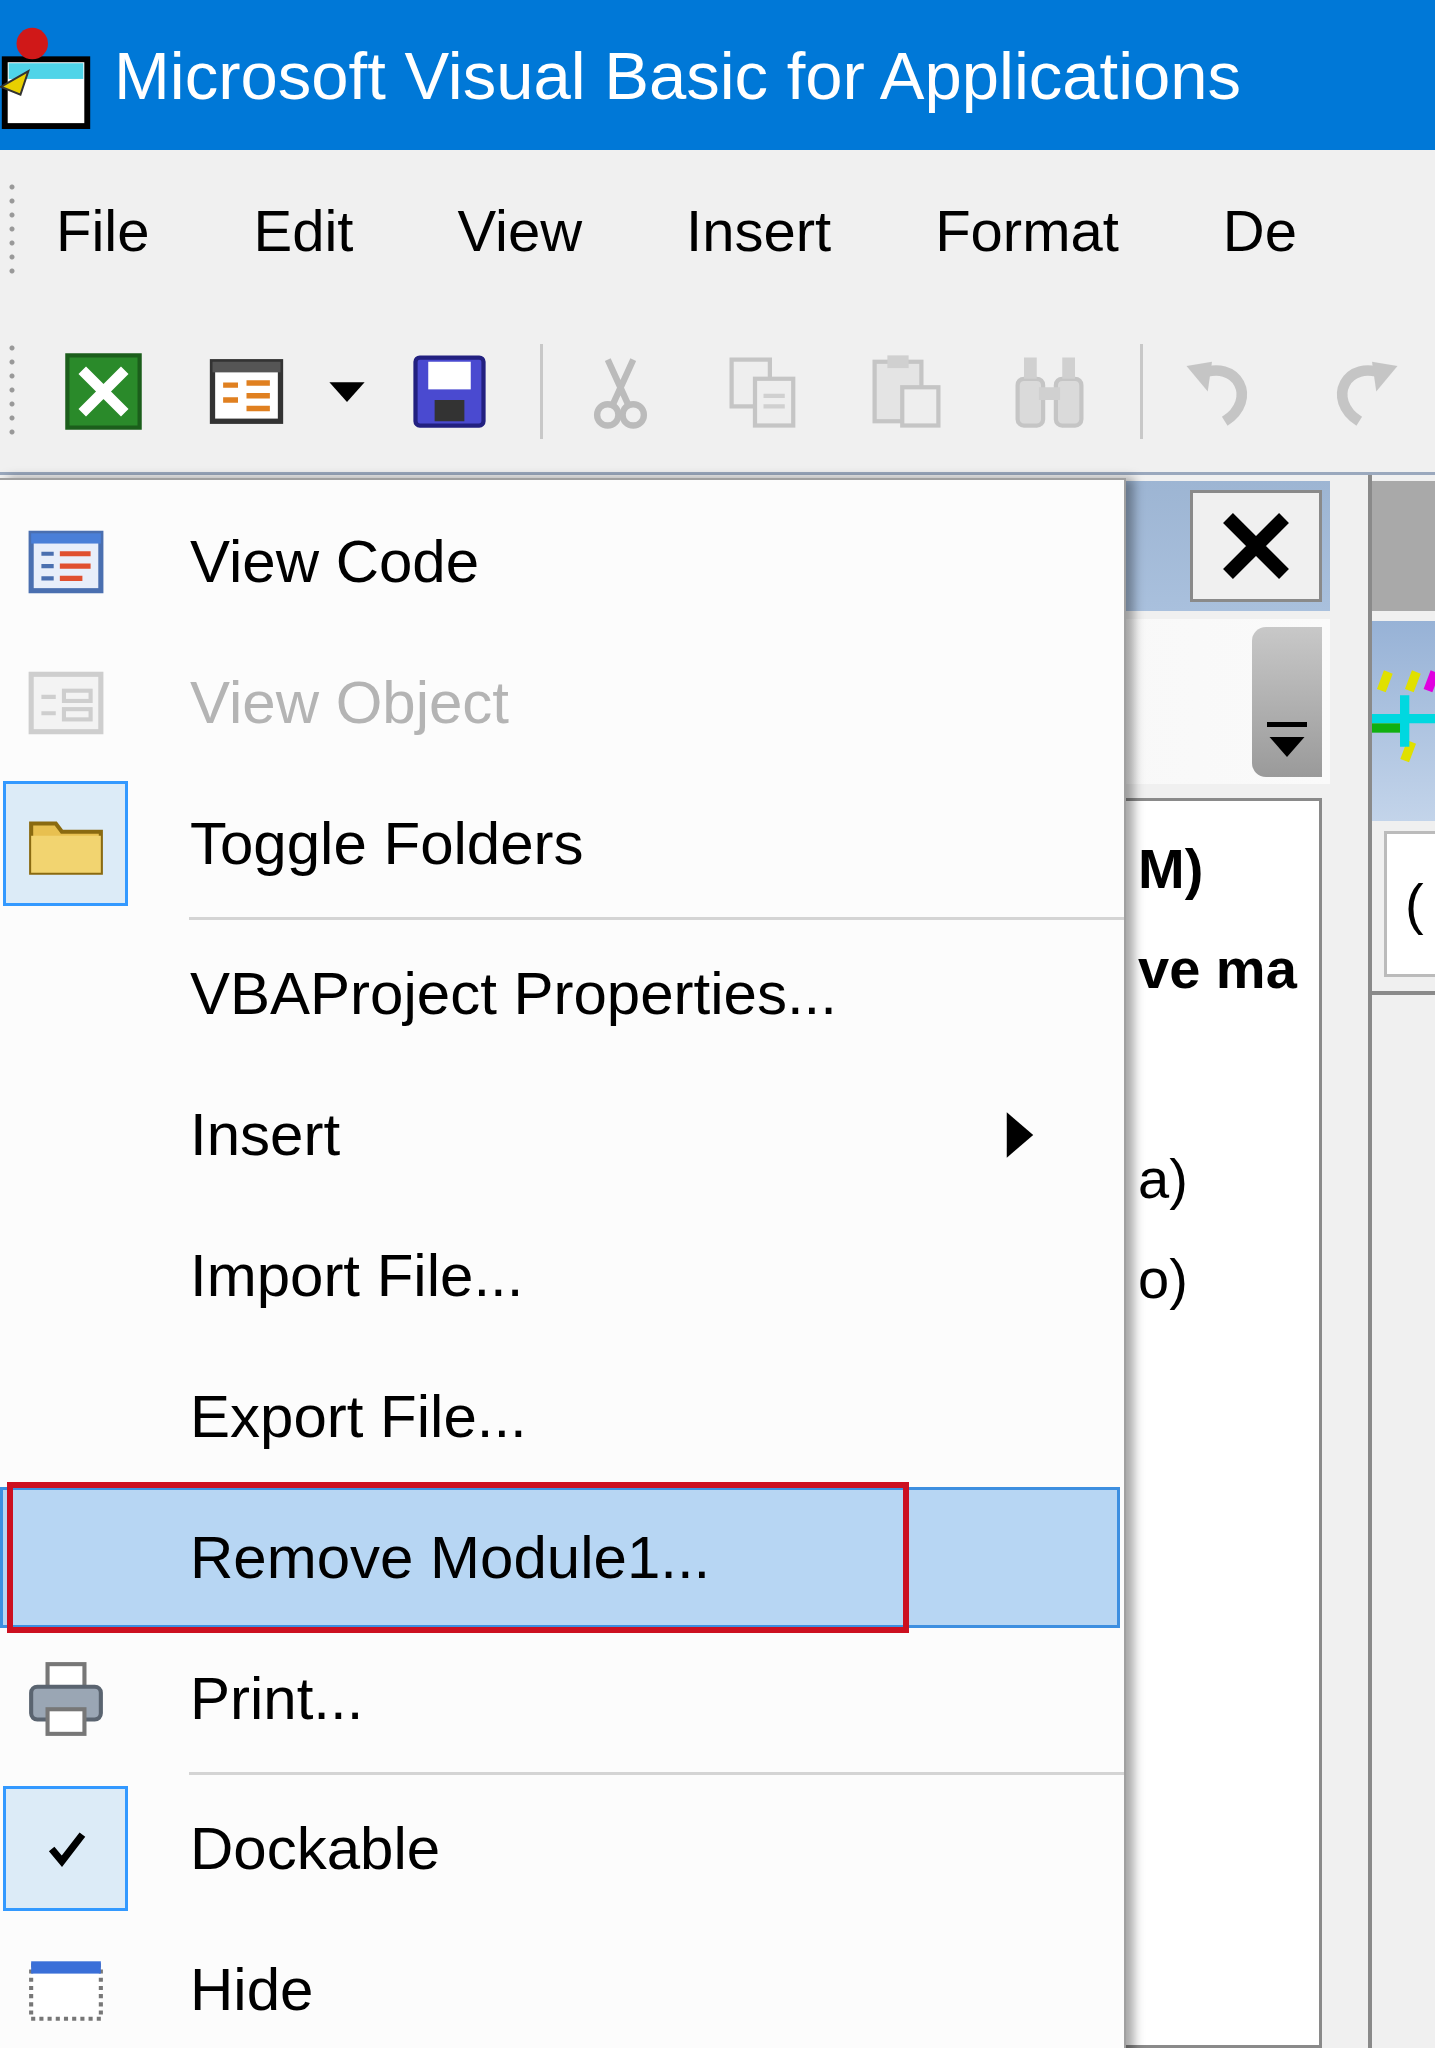 Image resolution: width=1435 pixels, height=2048 pixels. Describe the element at coordinates (1228, 1279) in the screenshot. I see `tree-item: o)` at that location.